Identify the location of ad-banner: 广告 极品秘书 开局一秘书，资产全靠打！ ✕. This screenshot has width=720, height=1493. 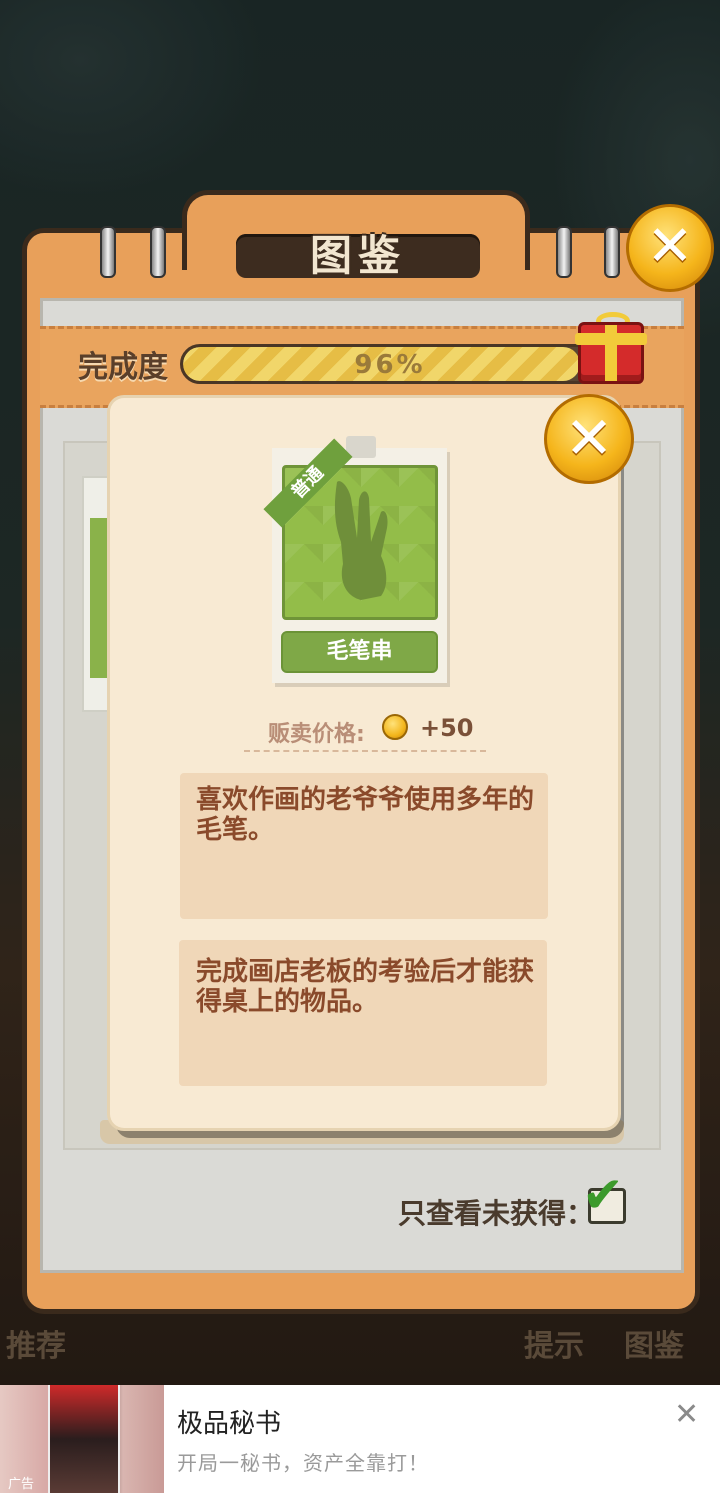
(360, 1439).